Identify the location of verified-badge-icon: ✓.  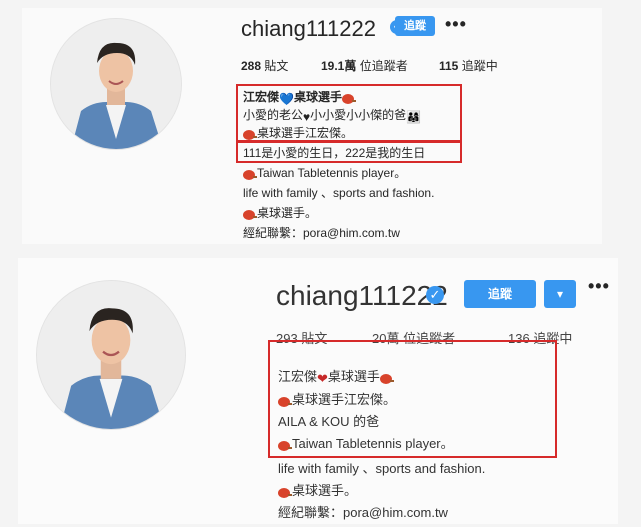
(435, 295).